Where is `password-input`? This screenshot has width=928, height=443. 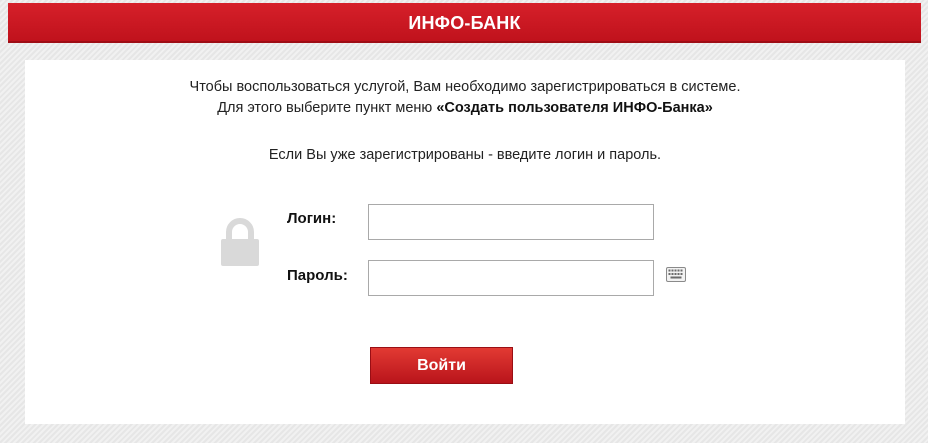
password-input is located at coordinates (511, 278).